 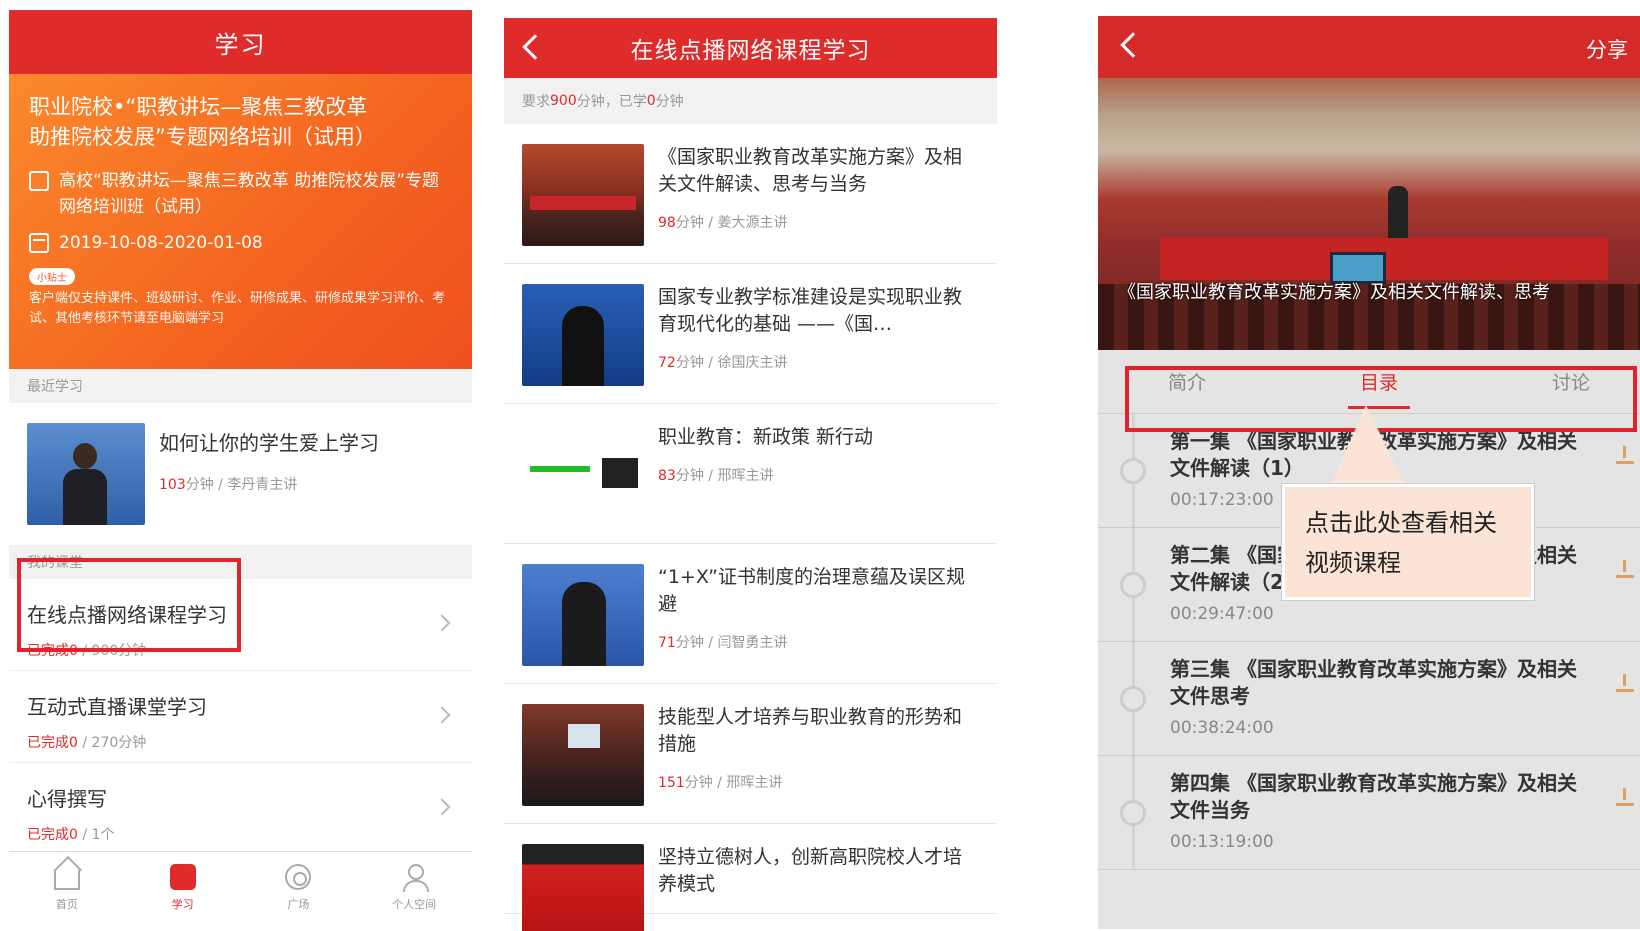 What do you see at coordinates (1607, 49) in the screenshot?
I see `share-button: 分享` at bounding box center [1607, 49].